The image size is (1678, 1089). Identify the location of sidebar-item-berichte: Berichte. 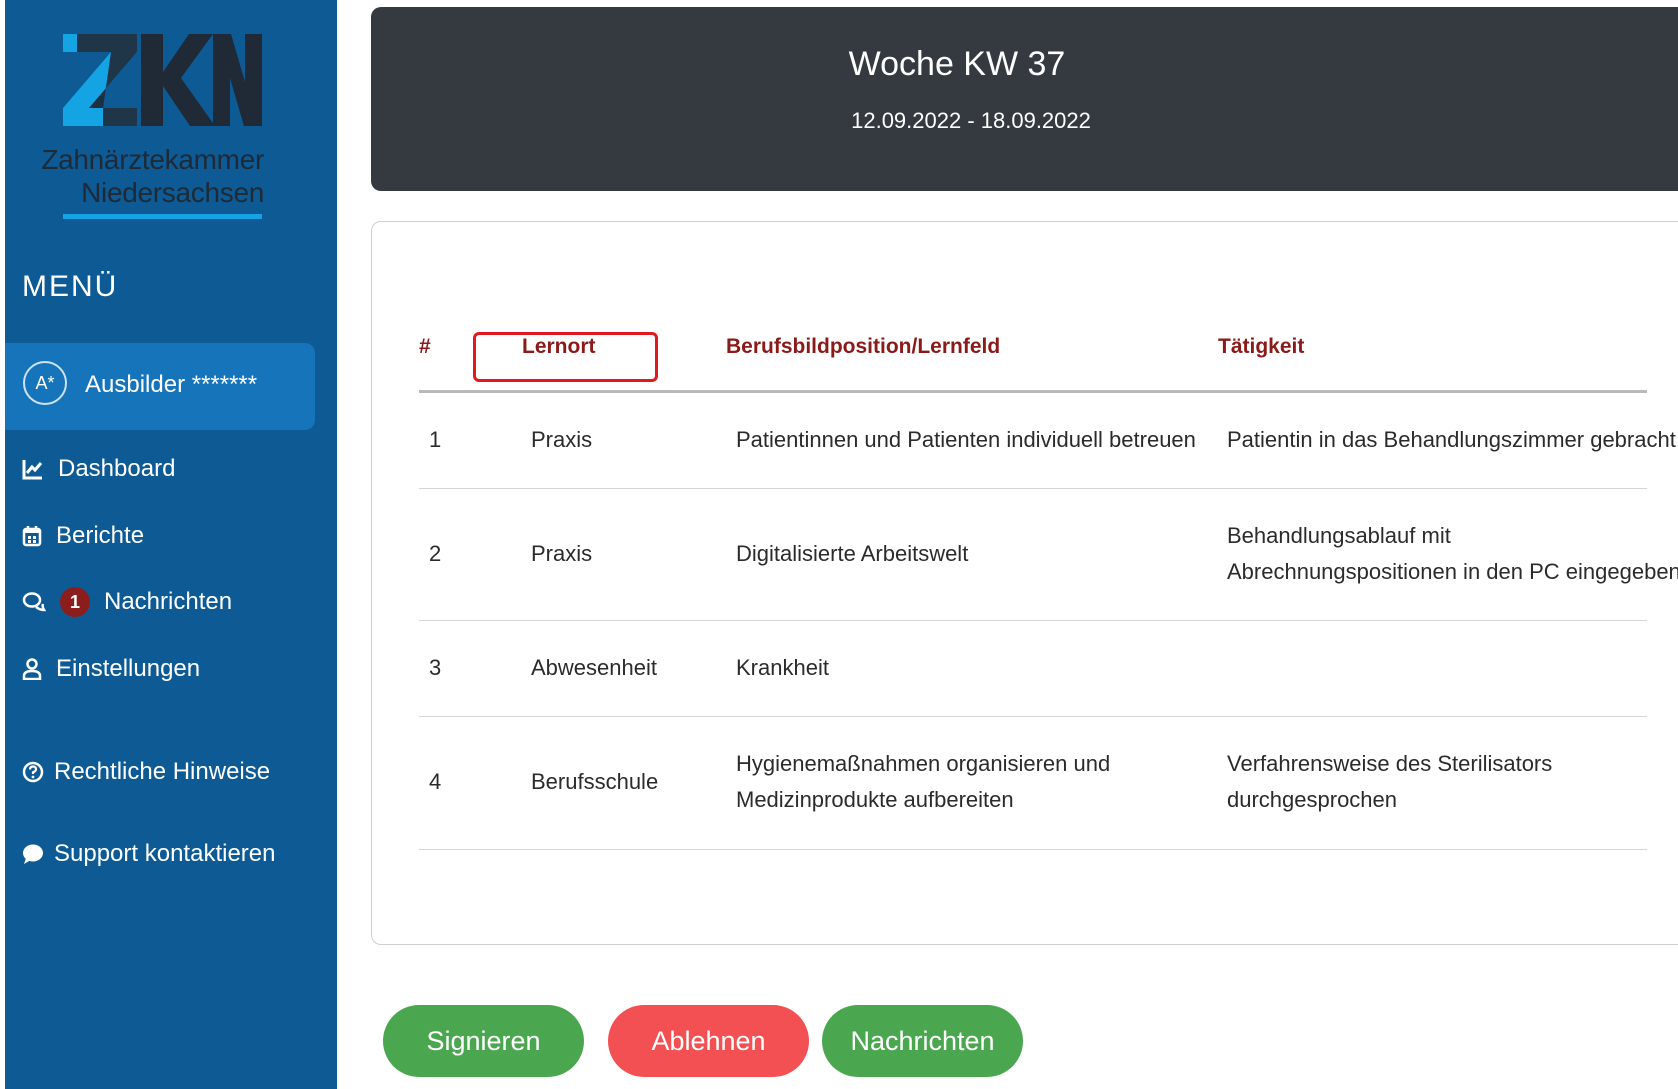
(83, 536).